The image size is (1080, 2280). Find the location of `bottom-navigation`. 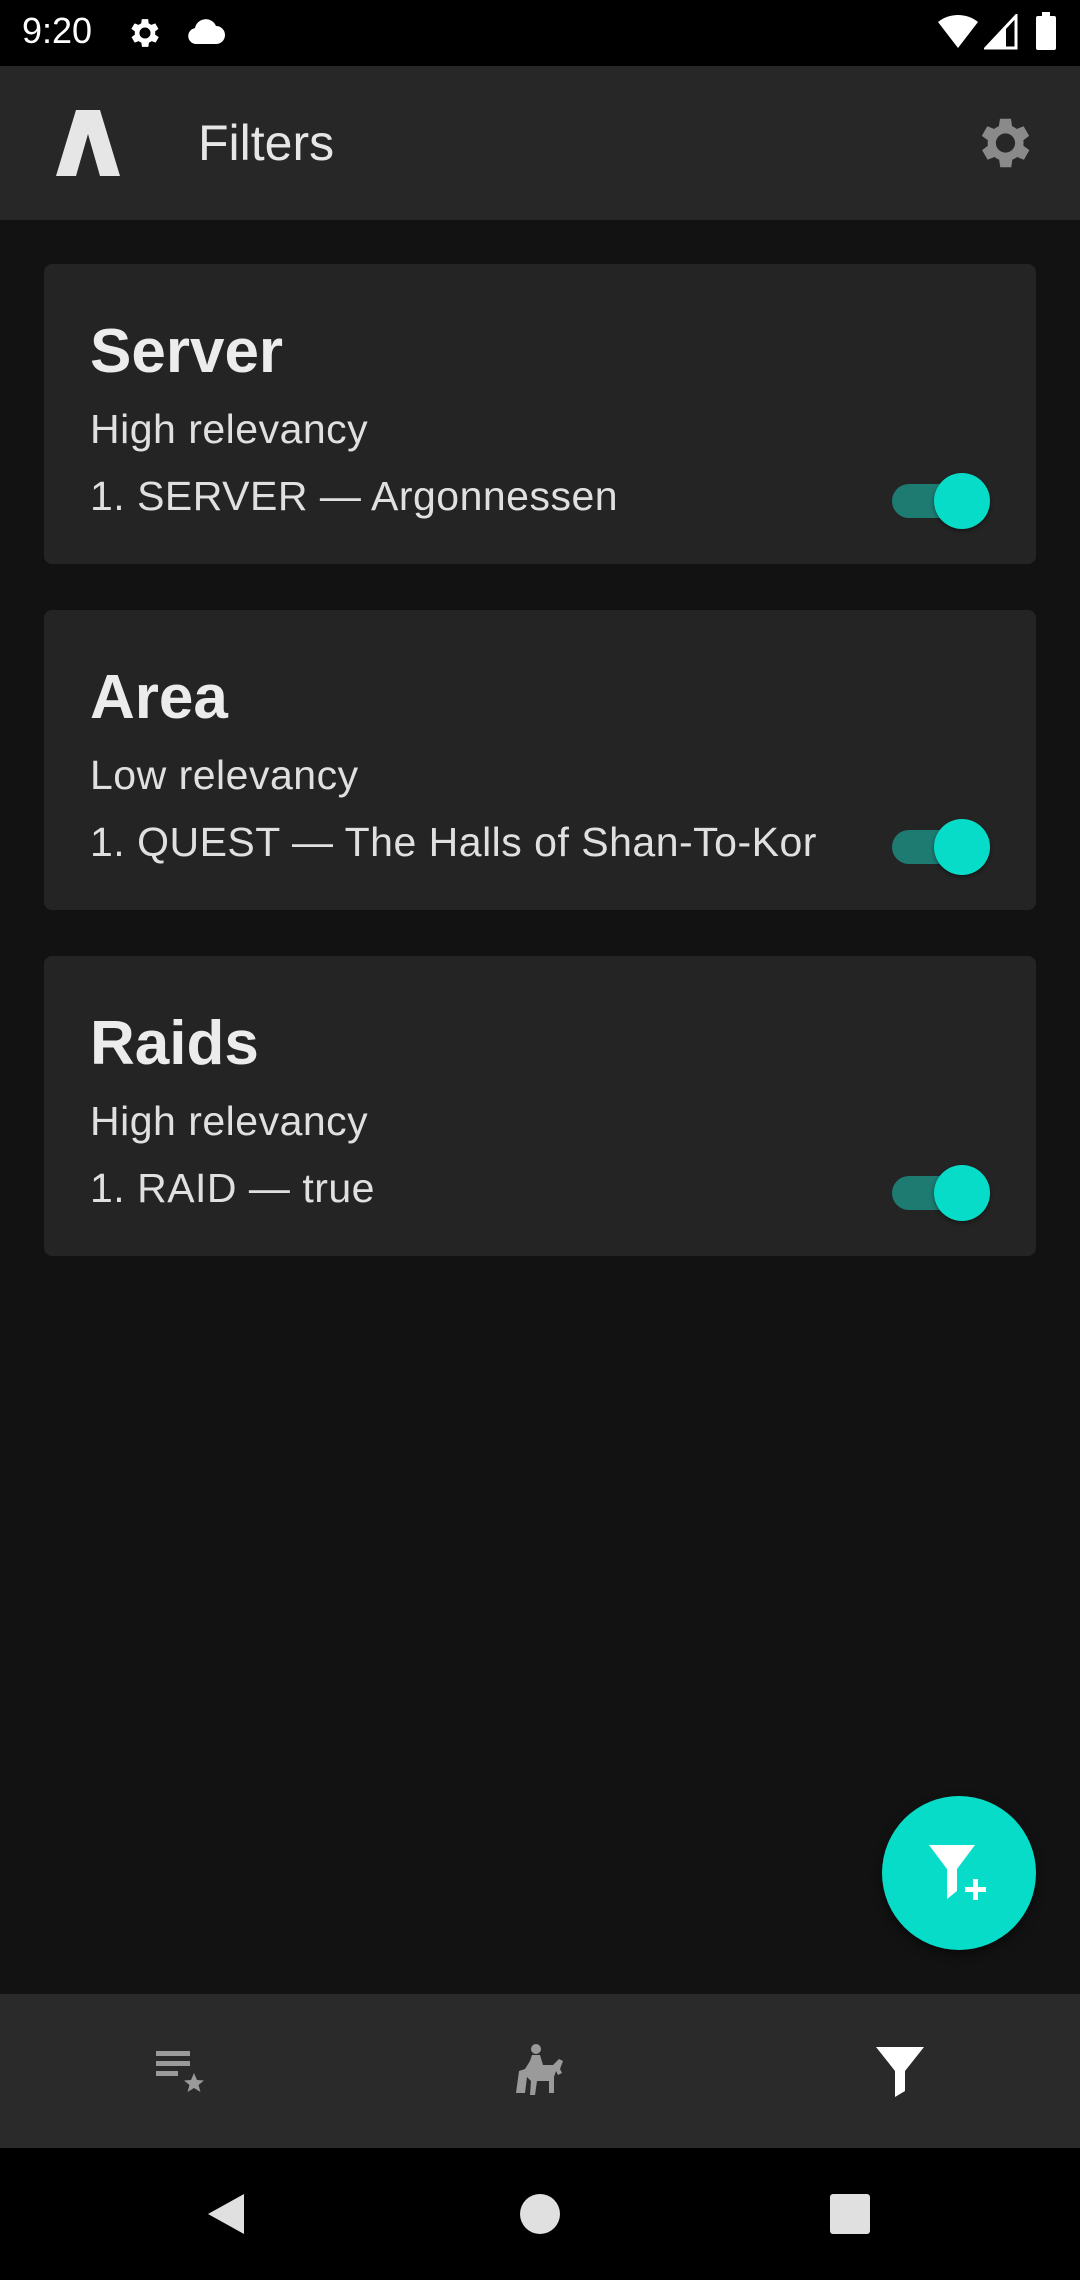

bottom-navigation is located at coordinates (540, 2071).